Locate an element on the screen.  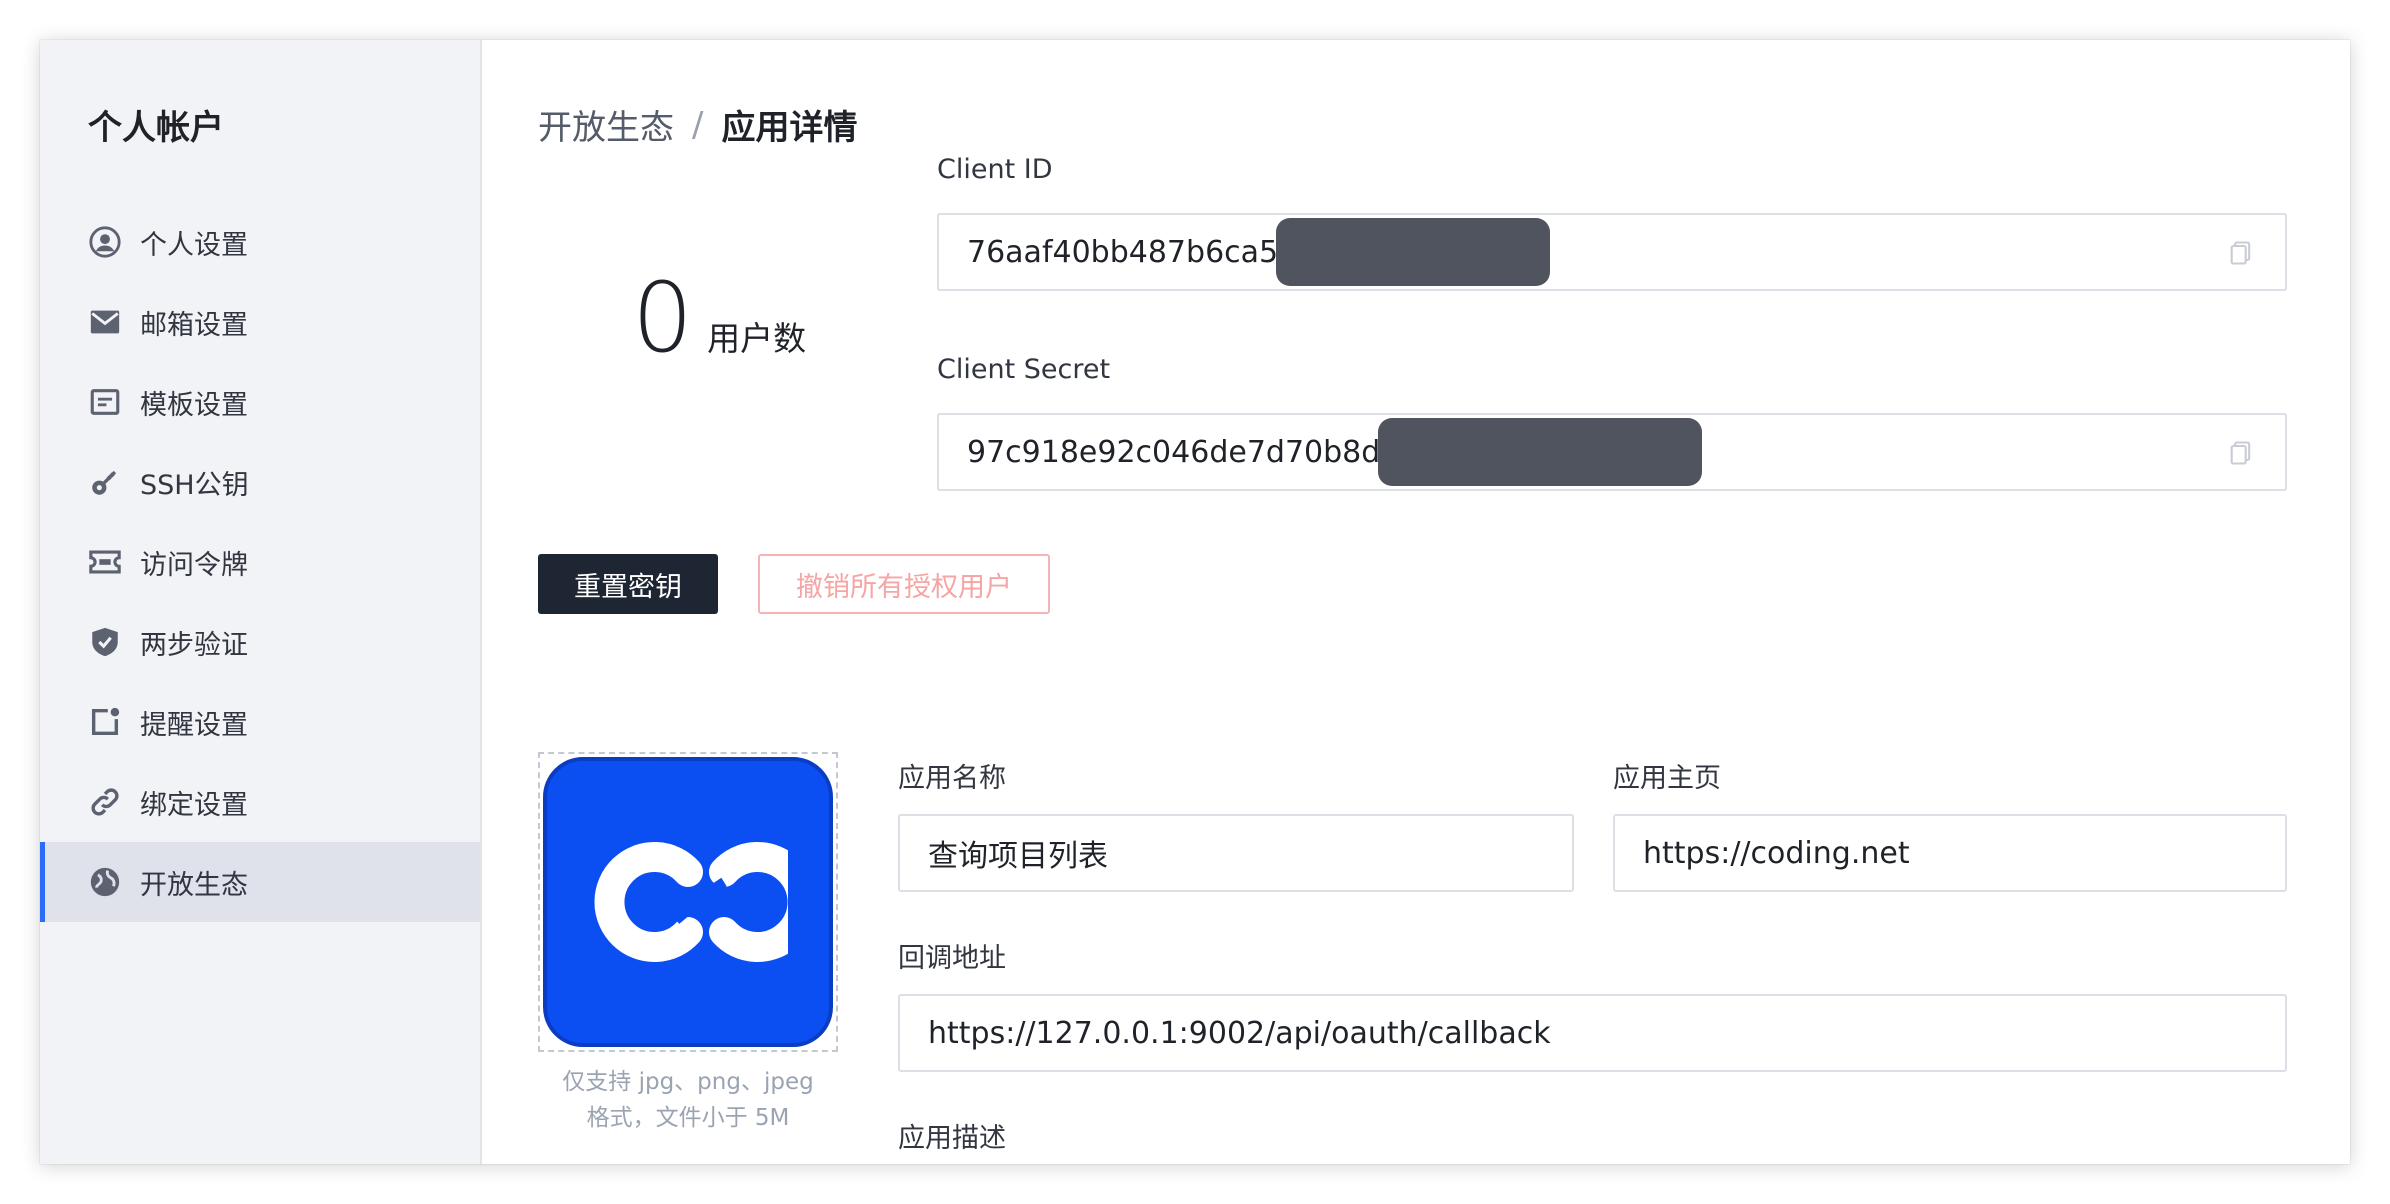
app-name-input: 查询项目列表 is located at coordinates (1236, 853).